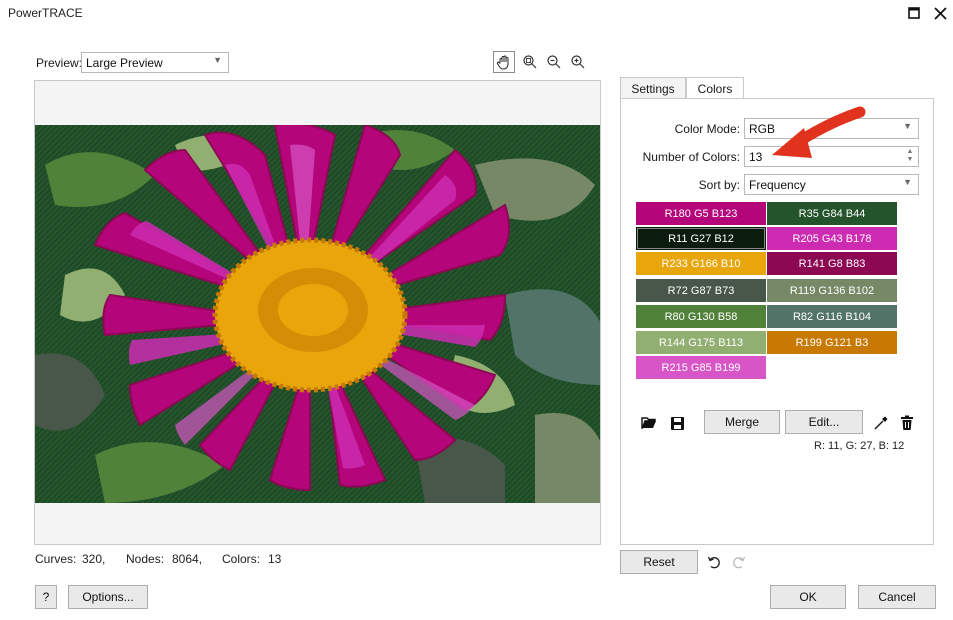 The height and width of the screenshot is (620, 953). What do you see at coordinates (701, 238) in the screenshot?
I see `color-swatch-selected: R11 G27 B12` at bounding box center [701, 238].